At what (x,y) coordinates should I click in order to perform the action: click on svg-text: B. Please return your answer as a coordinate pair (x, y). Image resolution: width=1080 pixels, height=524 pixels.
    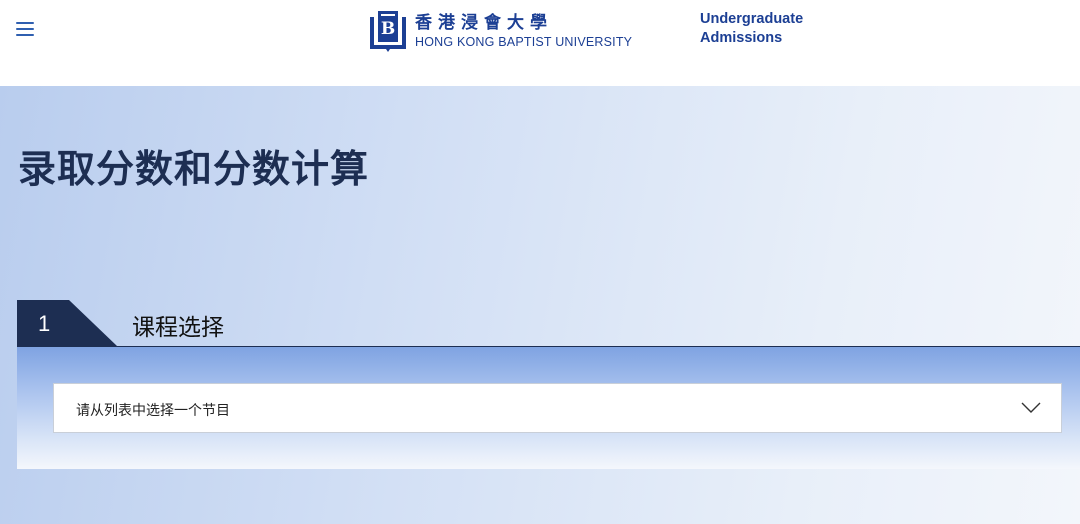
    Looking at the image, I should click on (388, 29).